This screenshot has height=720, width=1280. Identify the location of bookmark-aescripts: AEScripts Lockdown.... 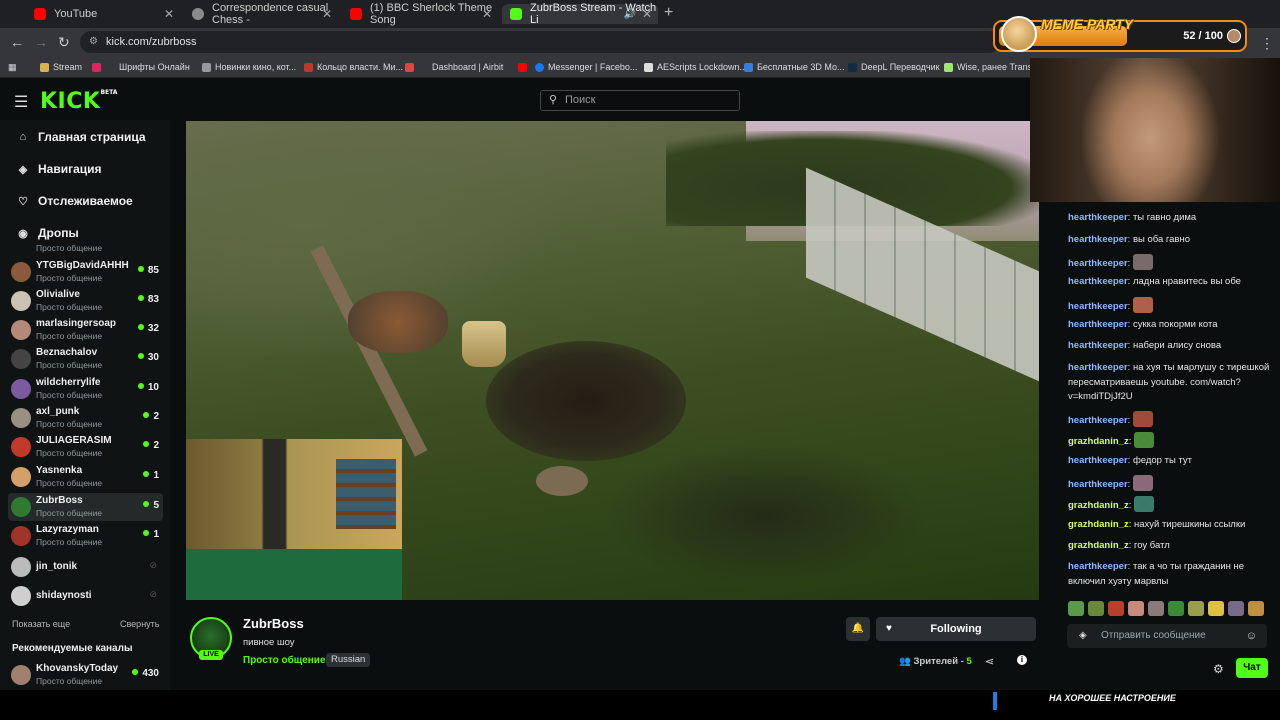
(695, 67).